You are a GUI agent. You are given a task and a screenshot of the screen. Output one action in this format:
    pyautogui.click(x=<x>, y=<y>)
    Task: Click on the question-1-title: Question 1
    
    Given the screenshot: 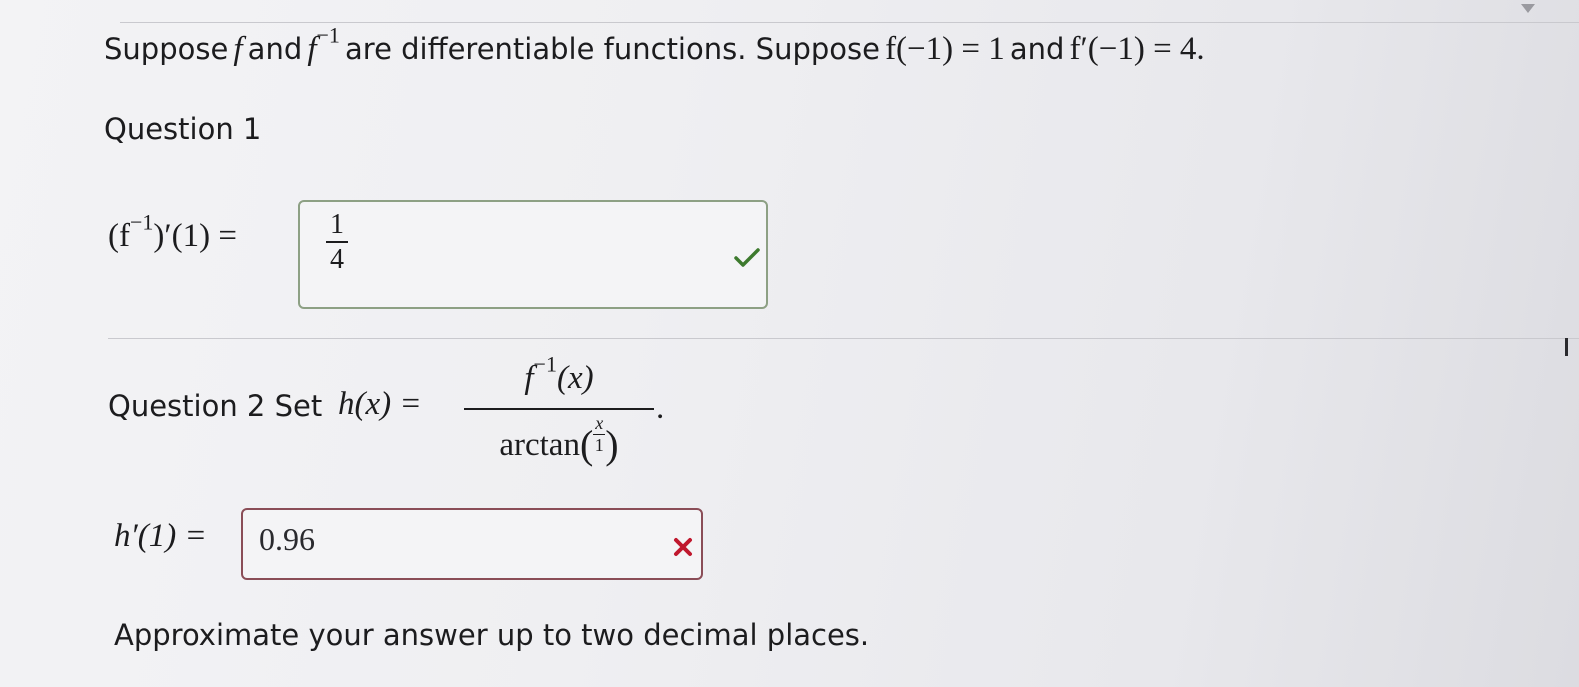 What is the action you would take?
    pyautogui.click(x=183, y=129)
    